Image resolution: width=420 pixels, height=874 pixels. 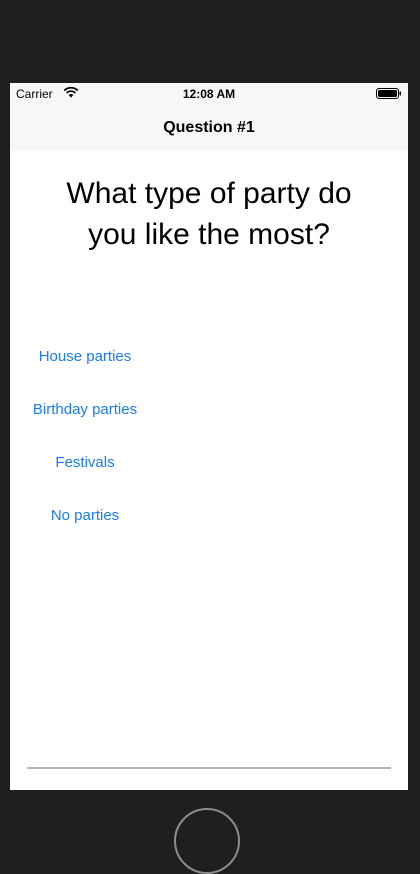 I want to click on bottom-divider, so click(x=209, y=768).